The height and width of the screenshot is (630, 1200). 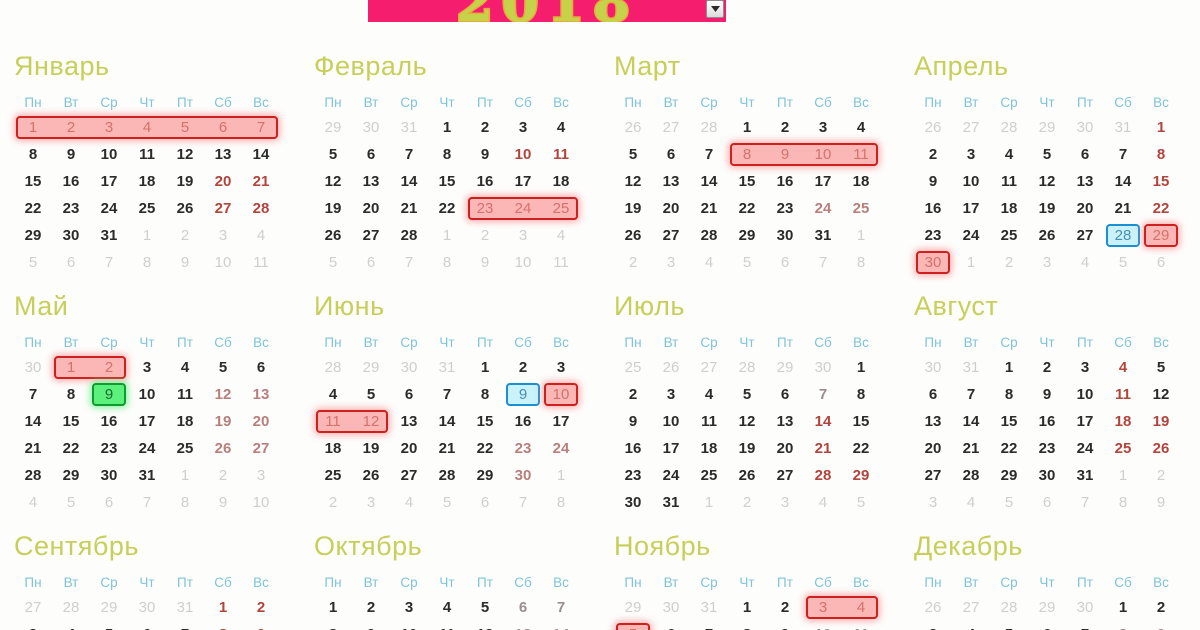 I want to click on day-cell: 16, so click(x=933, y=208).